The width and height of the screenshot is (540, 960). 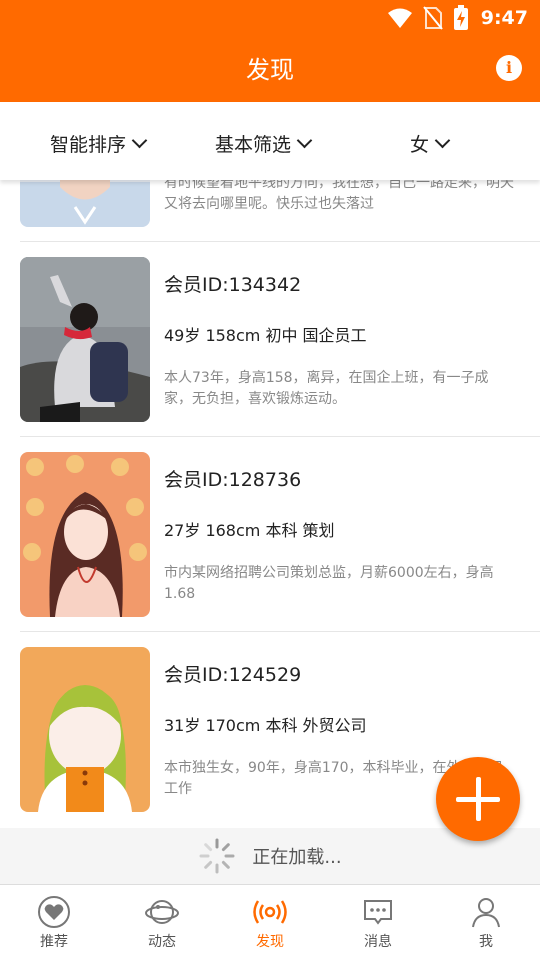 I want to click on member-info: 31岁 170cm 本科 外贸公司, so click(x=265, y=725).